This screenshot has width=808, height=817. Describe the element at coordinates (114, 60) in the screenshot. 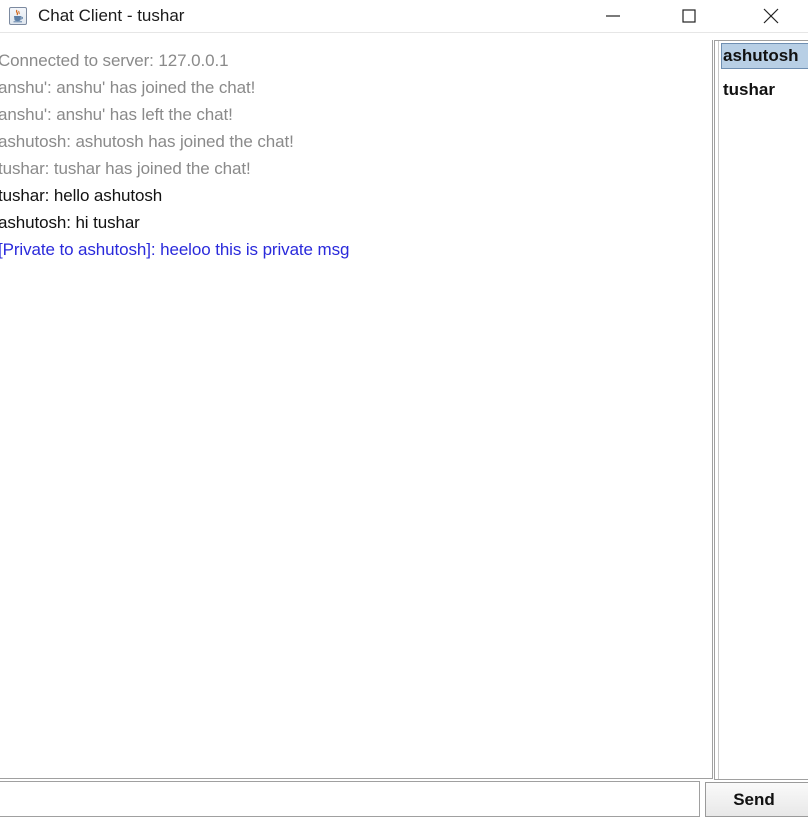

I see `chat-message: Connected to server: 127.0.0.1` at that location.